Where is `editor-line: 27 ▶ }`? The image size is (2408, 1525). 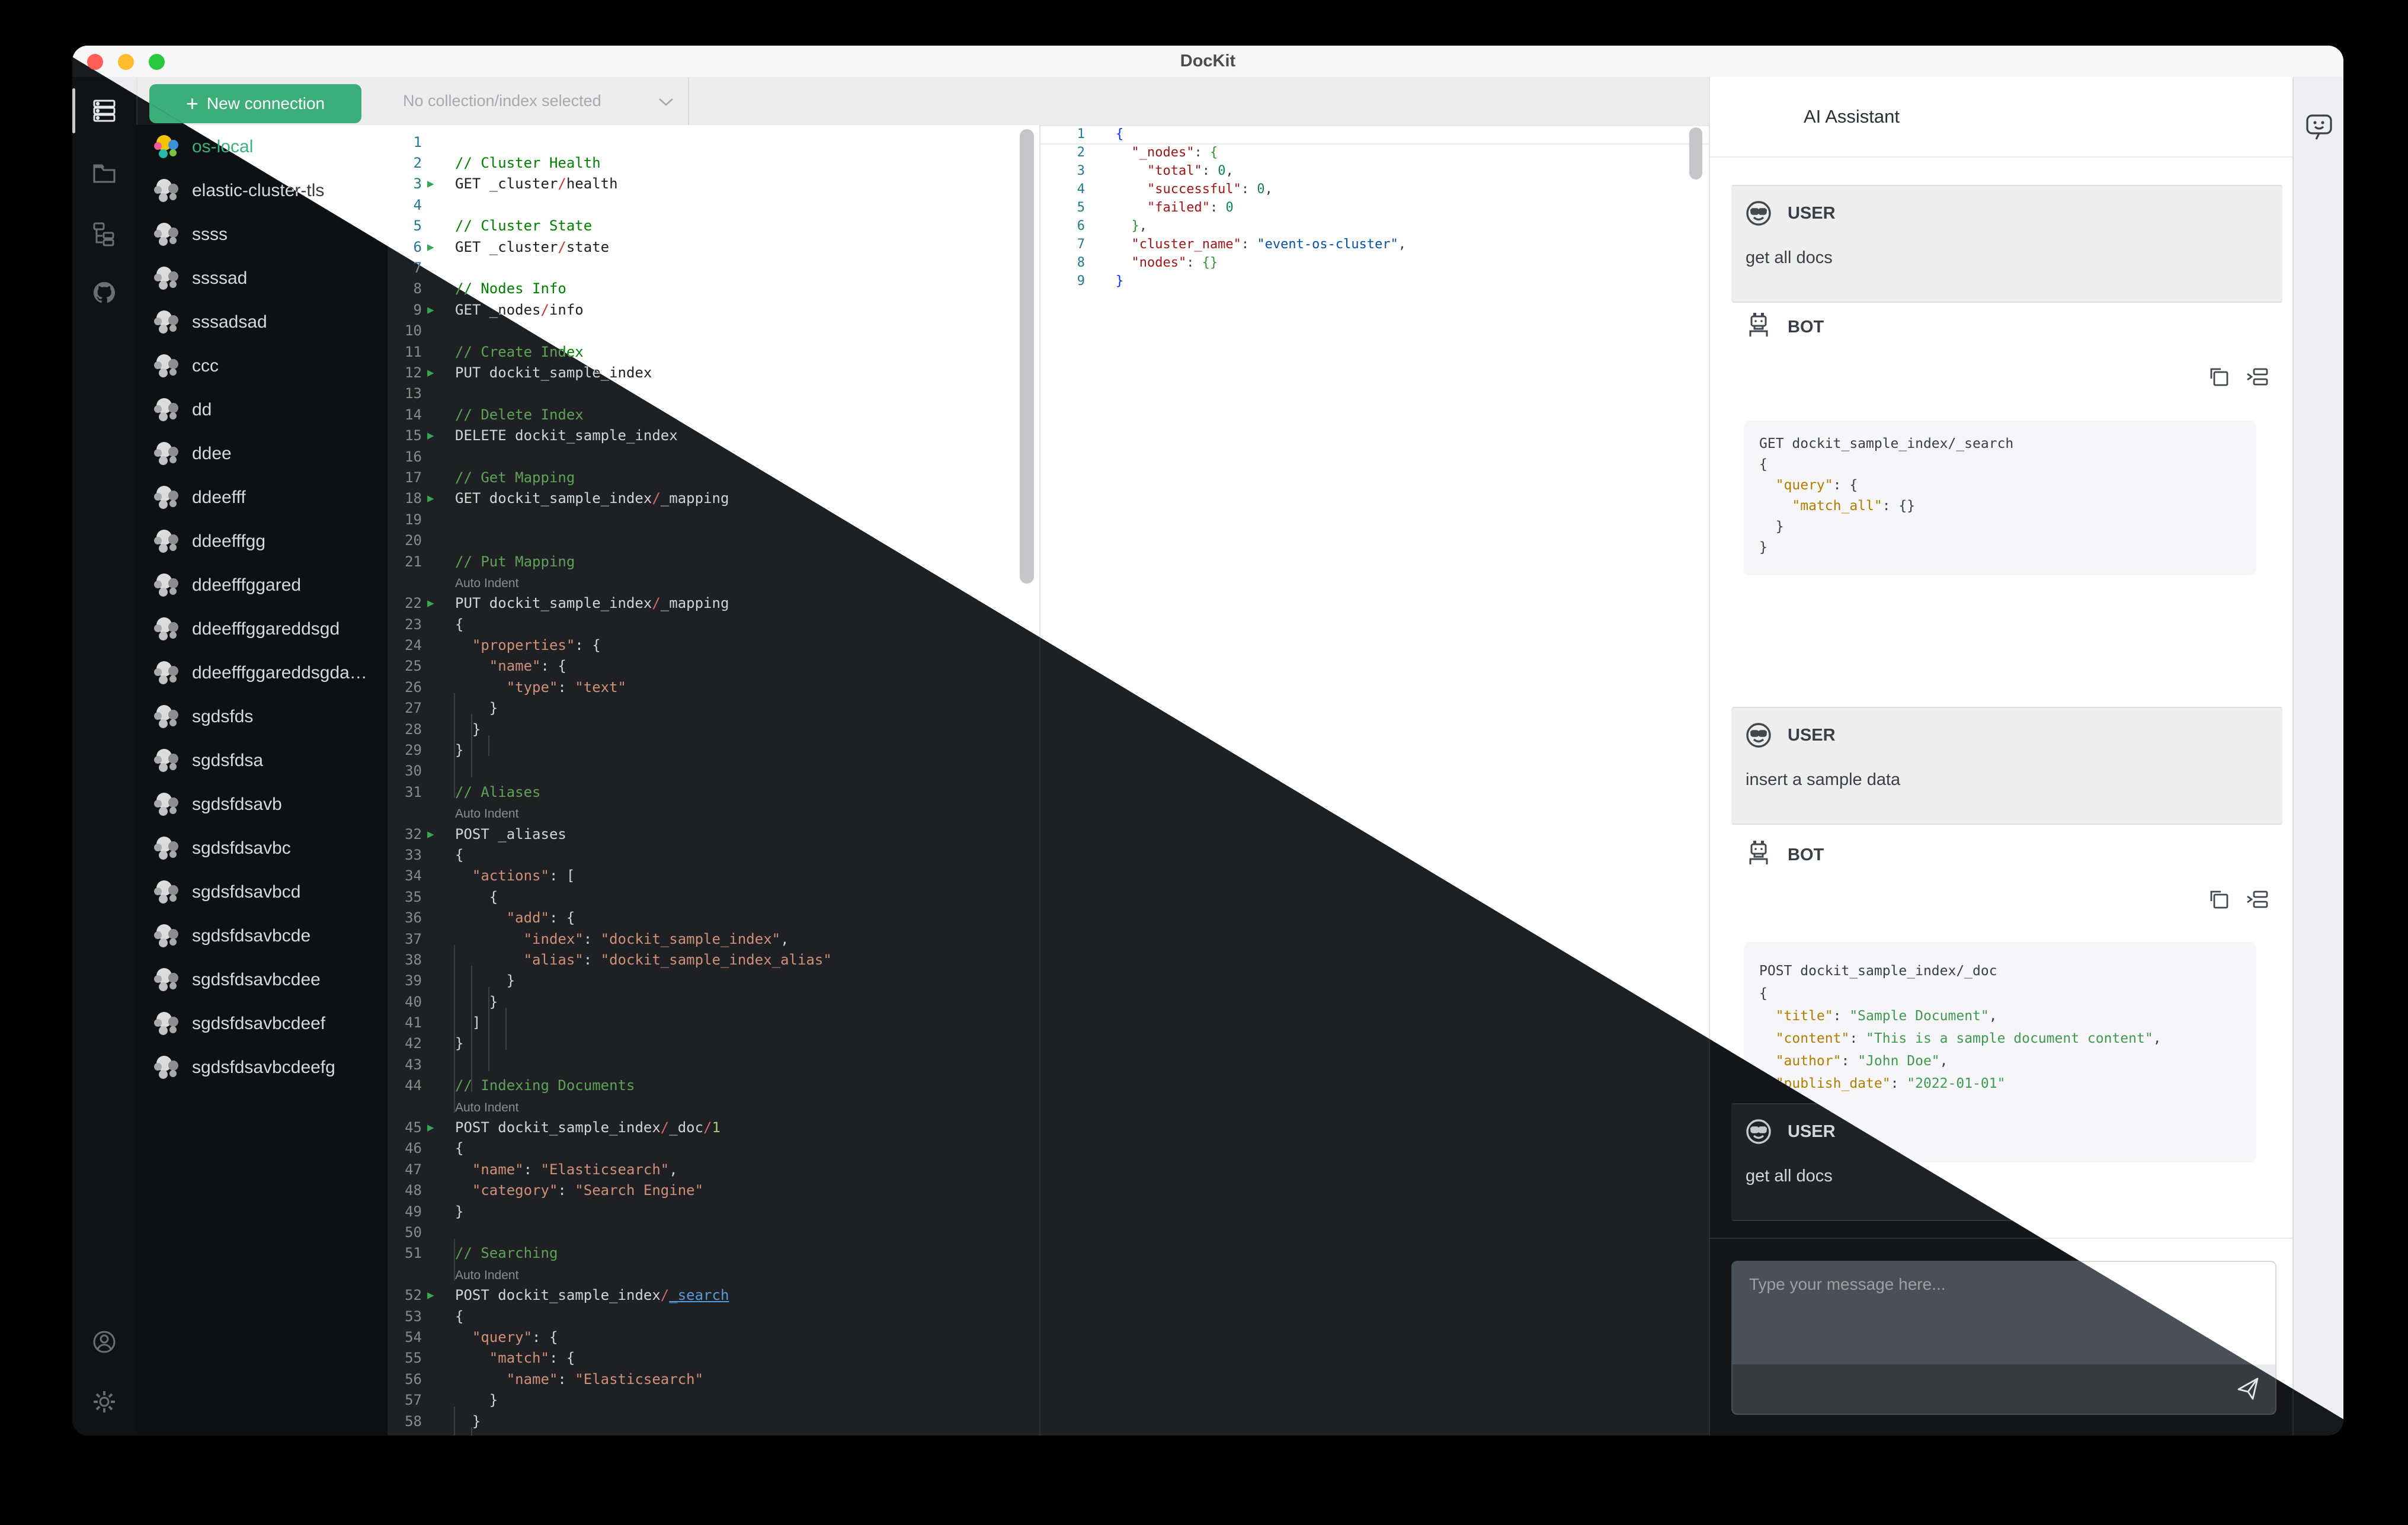 editor-line: 27 ▶ } is located at coordinates (713, 709).